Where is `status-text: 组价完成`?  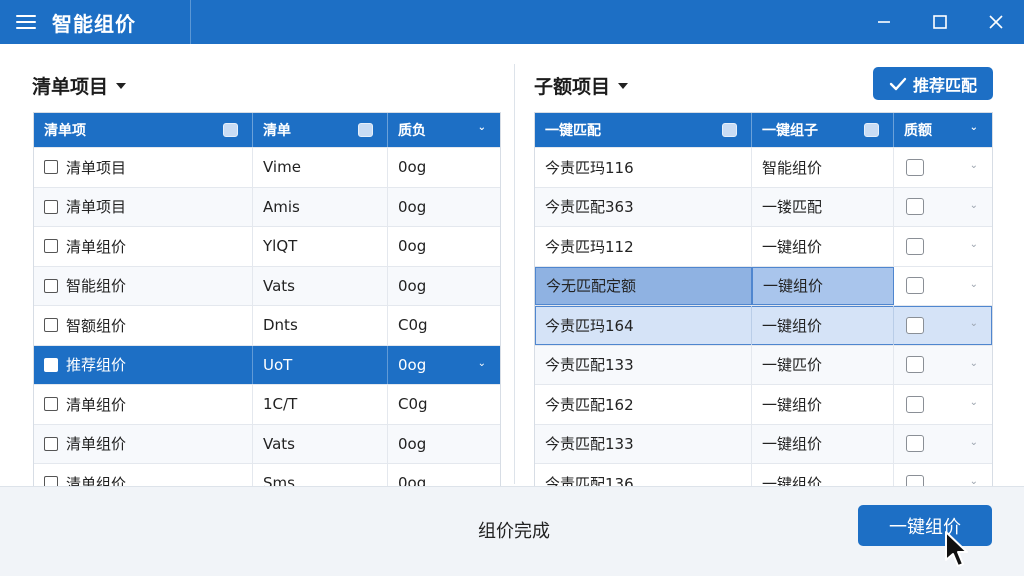 status-text: 组价完成 is located at coordinates (514, 531).